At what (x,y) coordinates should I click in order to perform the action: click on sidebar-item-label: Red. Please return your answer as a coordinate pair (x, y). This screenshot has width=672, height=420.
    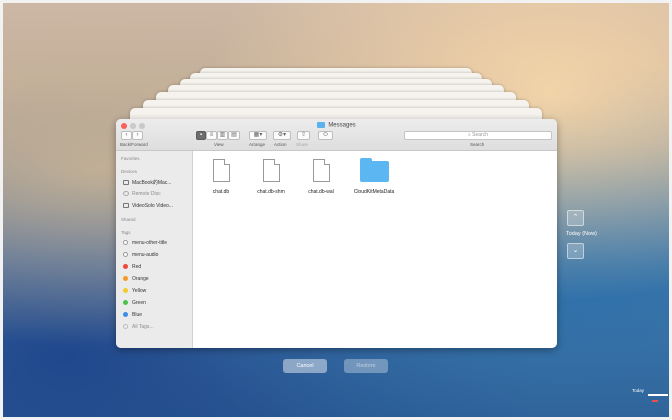
    Looking at the image, I should click on (137, 267).